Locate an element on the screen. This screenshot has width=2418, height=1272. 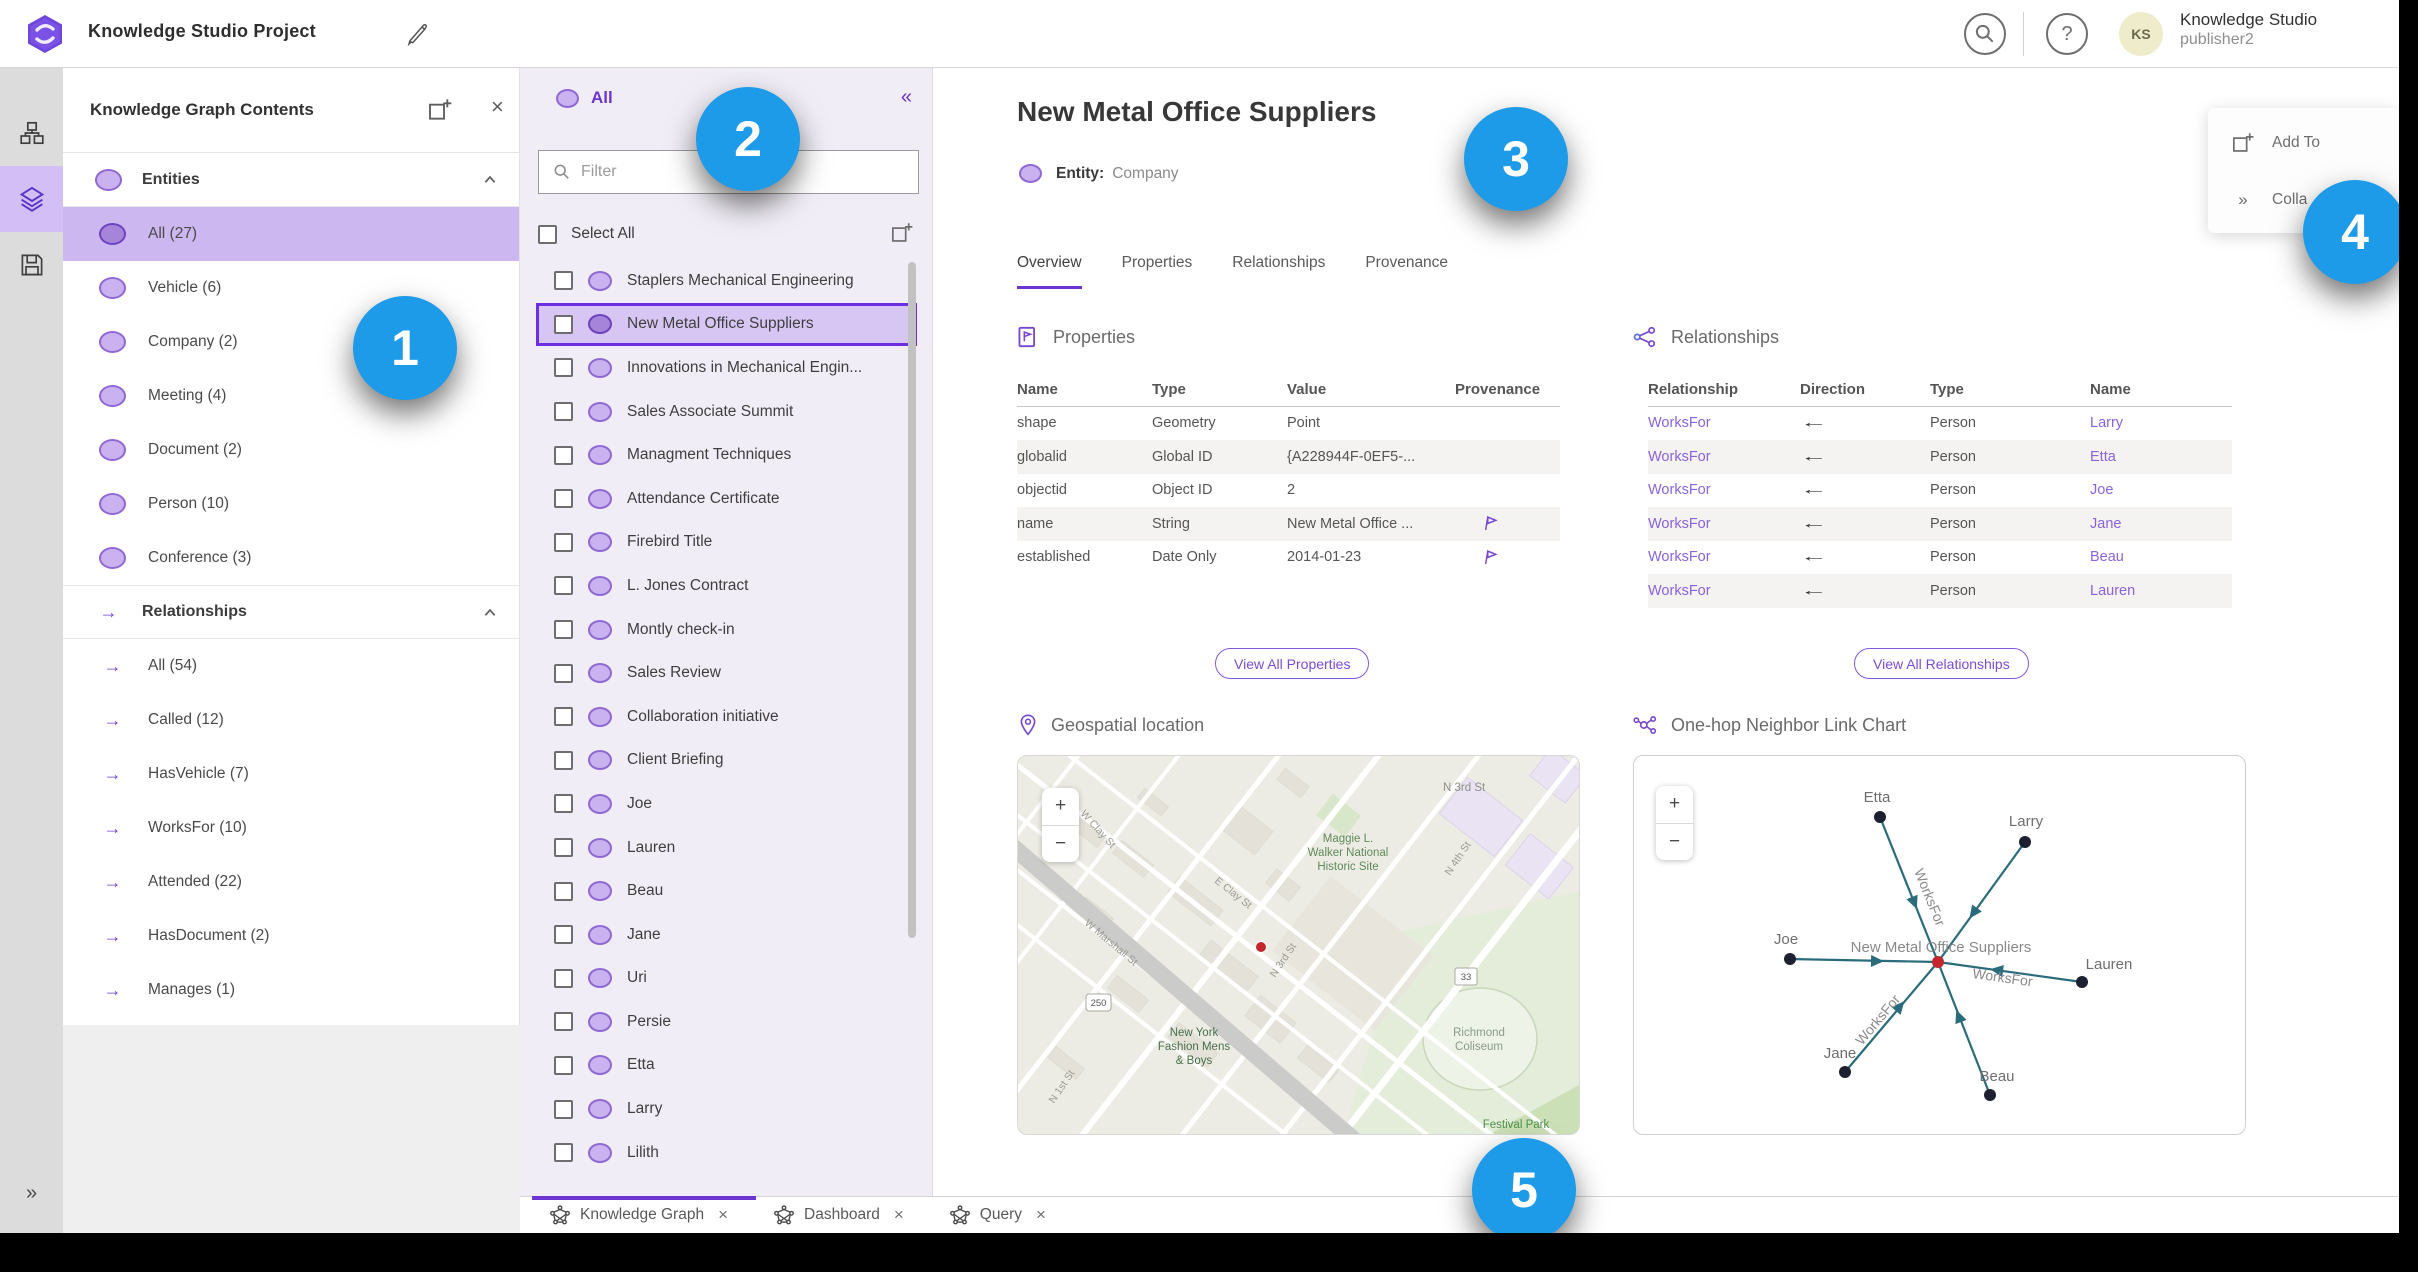
search-button is located at coordinates (1985, 34).